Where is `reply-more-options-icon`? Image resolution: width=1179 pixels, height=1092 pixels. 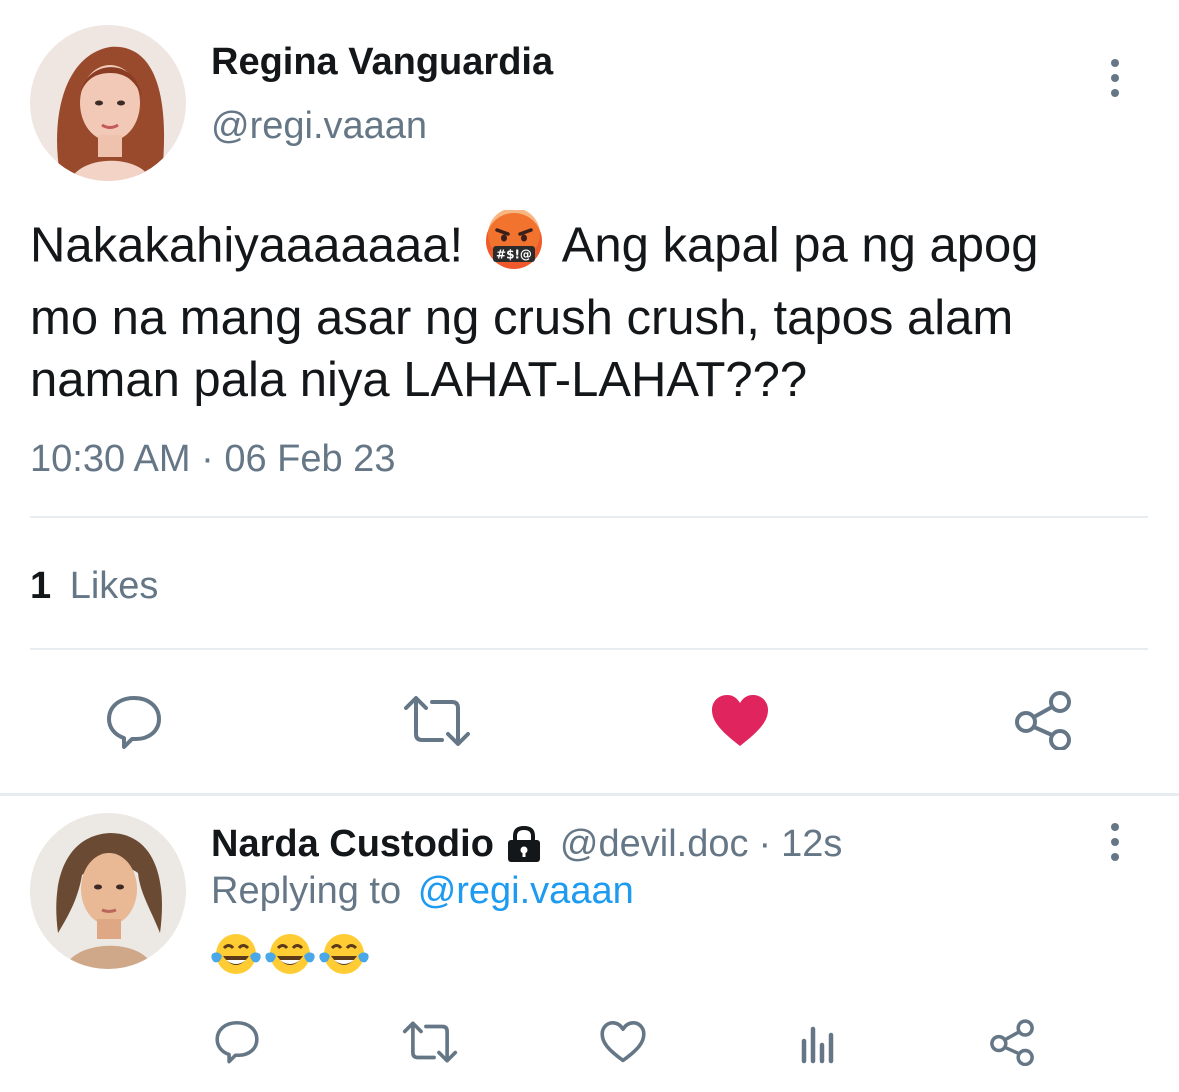
reply-more-options-icon is located at coordinates (1115, 842).